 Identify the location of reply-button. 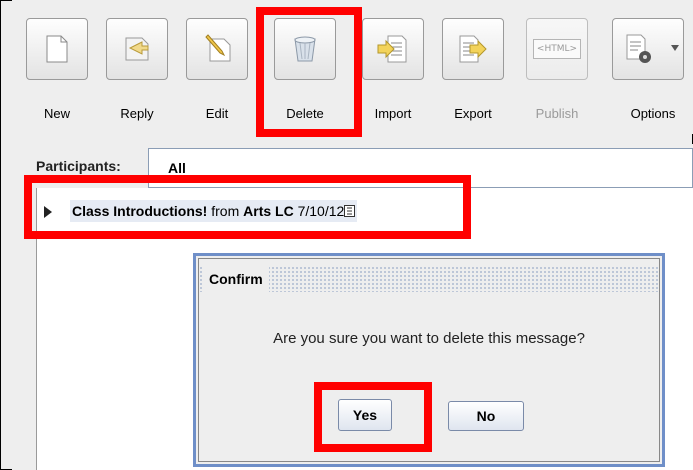
(137, 49).